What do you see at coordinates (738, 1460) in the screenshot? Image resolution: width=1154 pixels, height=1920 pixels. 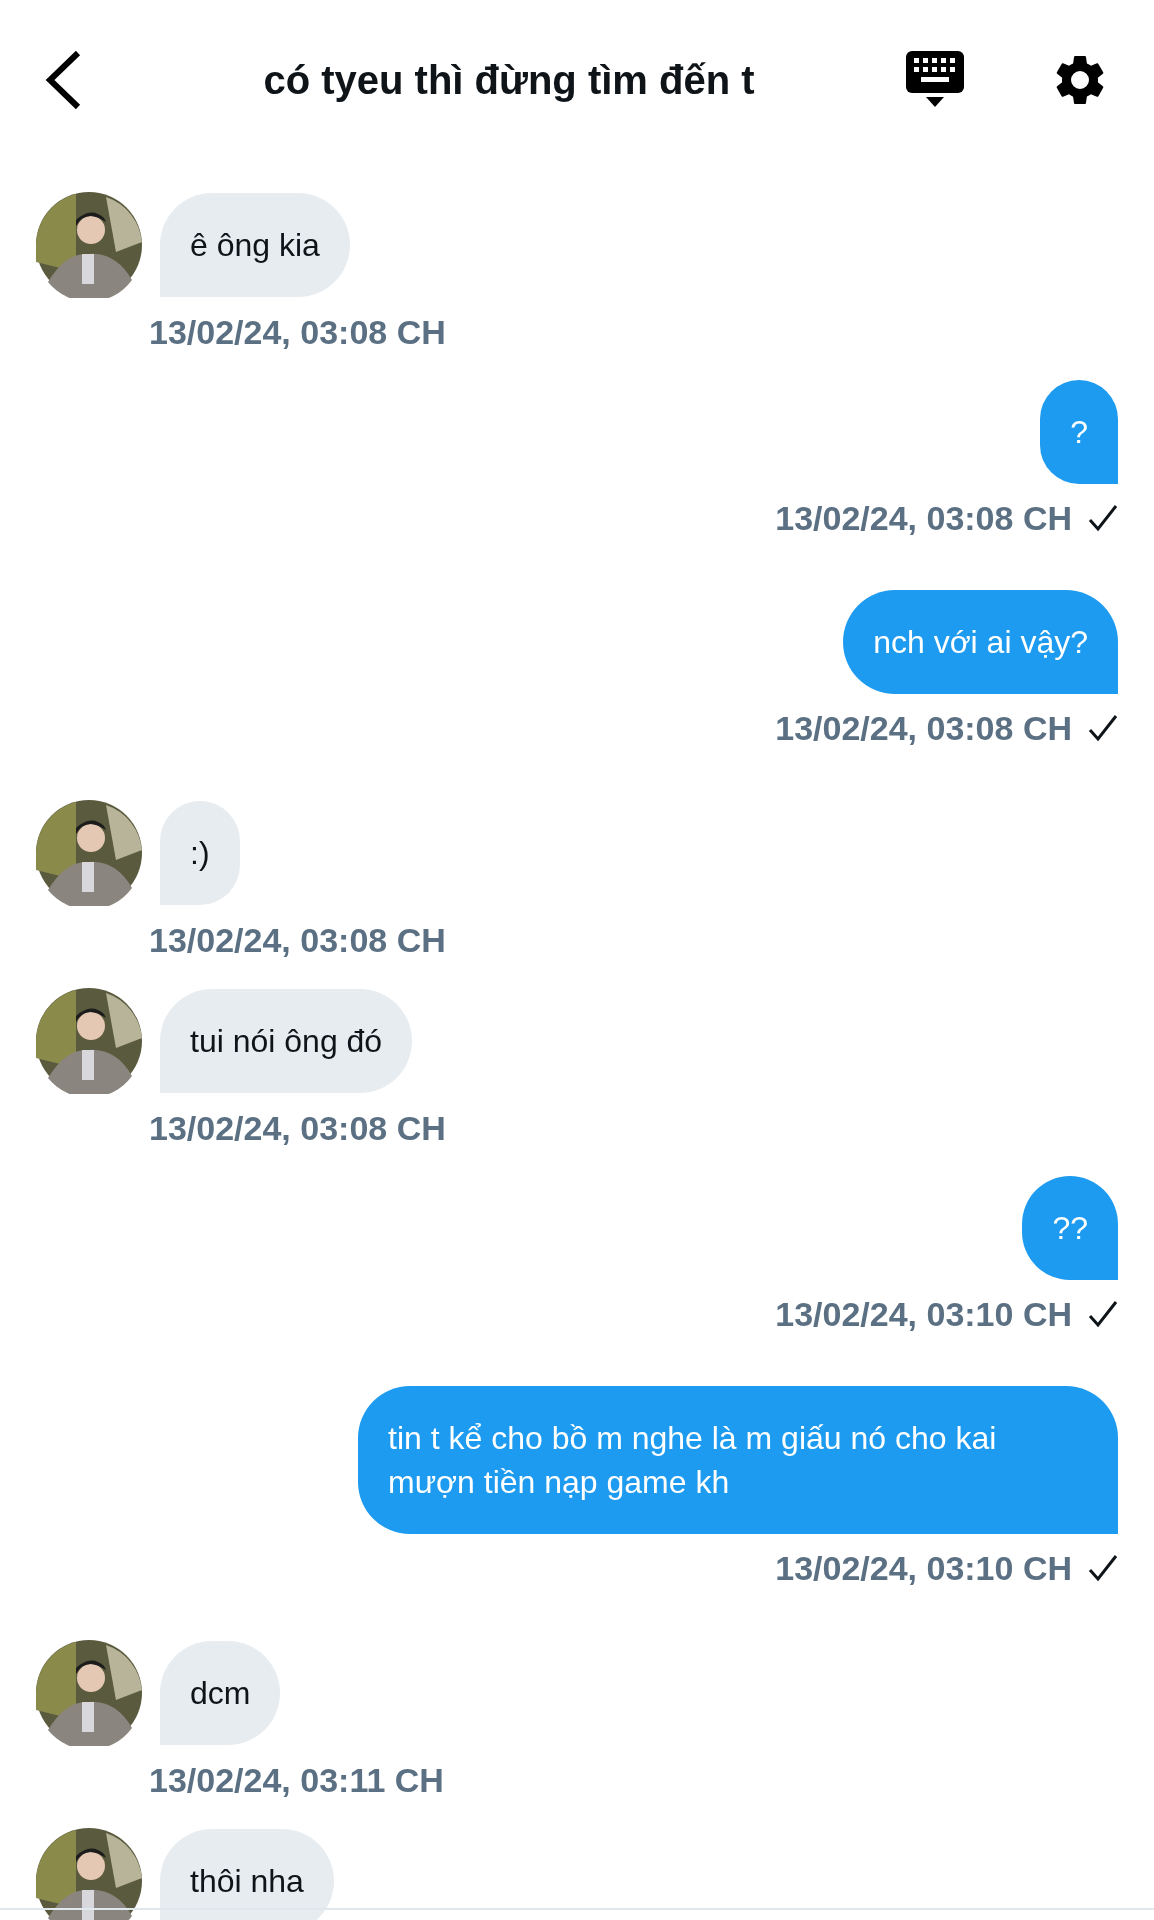 I see `message-bubble: tin t kể cho bồ m nghe là m giấu nó cho kai mượn tiền nạp game kh` at bounding box center [738, 1460].